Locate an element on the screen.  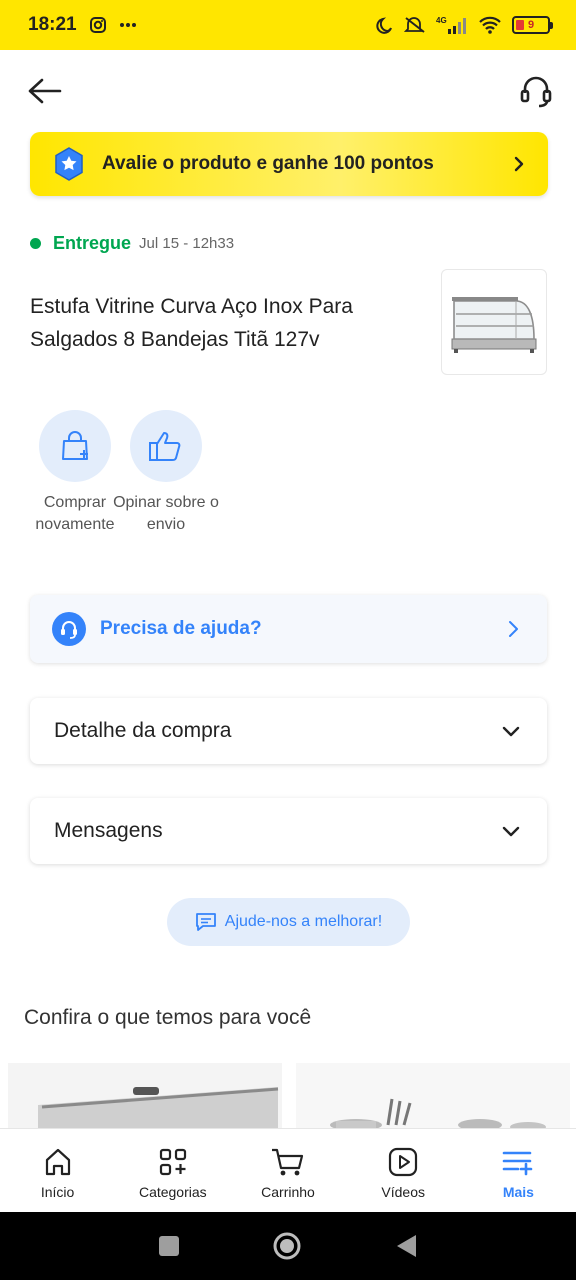
promo-text: Avalie o produto e ganhe 100 pontos is located at coordinates (268, 163).